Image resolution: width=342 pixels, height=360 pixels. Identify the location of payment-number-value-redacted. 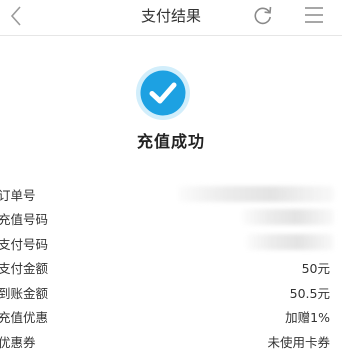
(290, 242).